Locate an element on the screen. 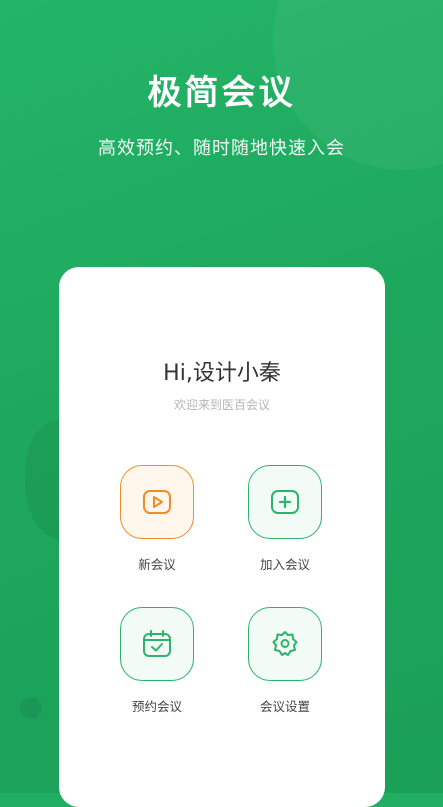 The height and width of the screenshot is (807, 443). new-meeting-tile is located at coordinates (157, 502).